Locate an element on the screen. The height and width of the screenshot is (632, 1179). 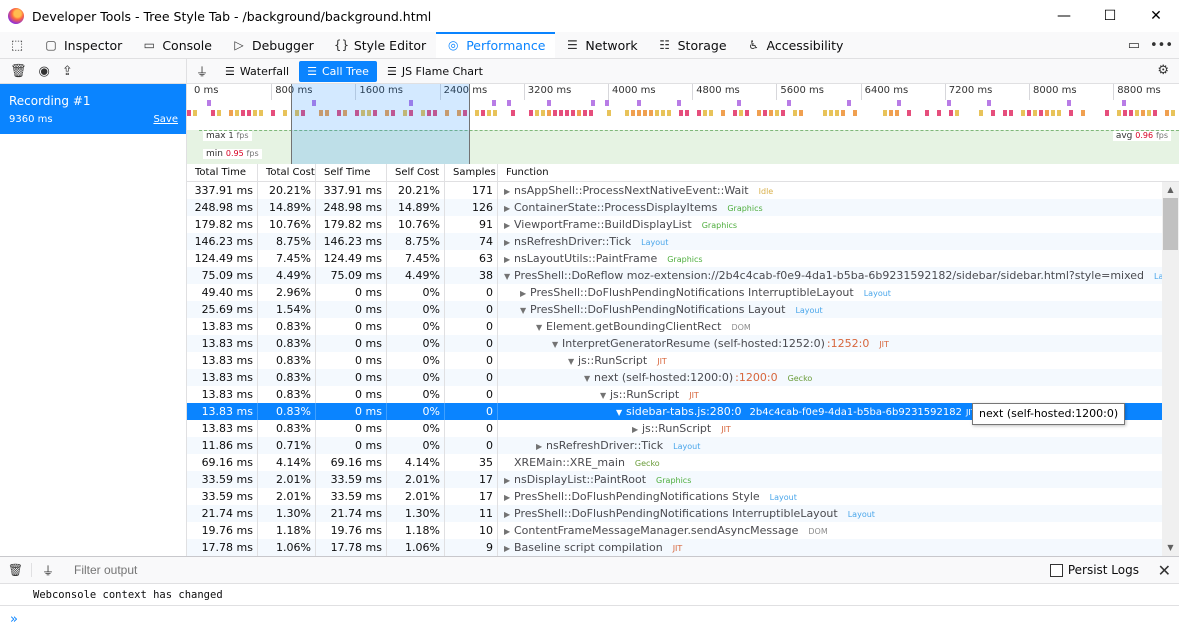
gear-icon: ⚙ is located at coordinates (1163, 70).